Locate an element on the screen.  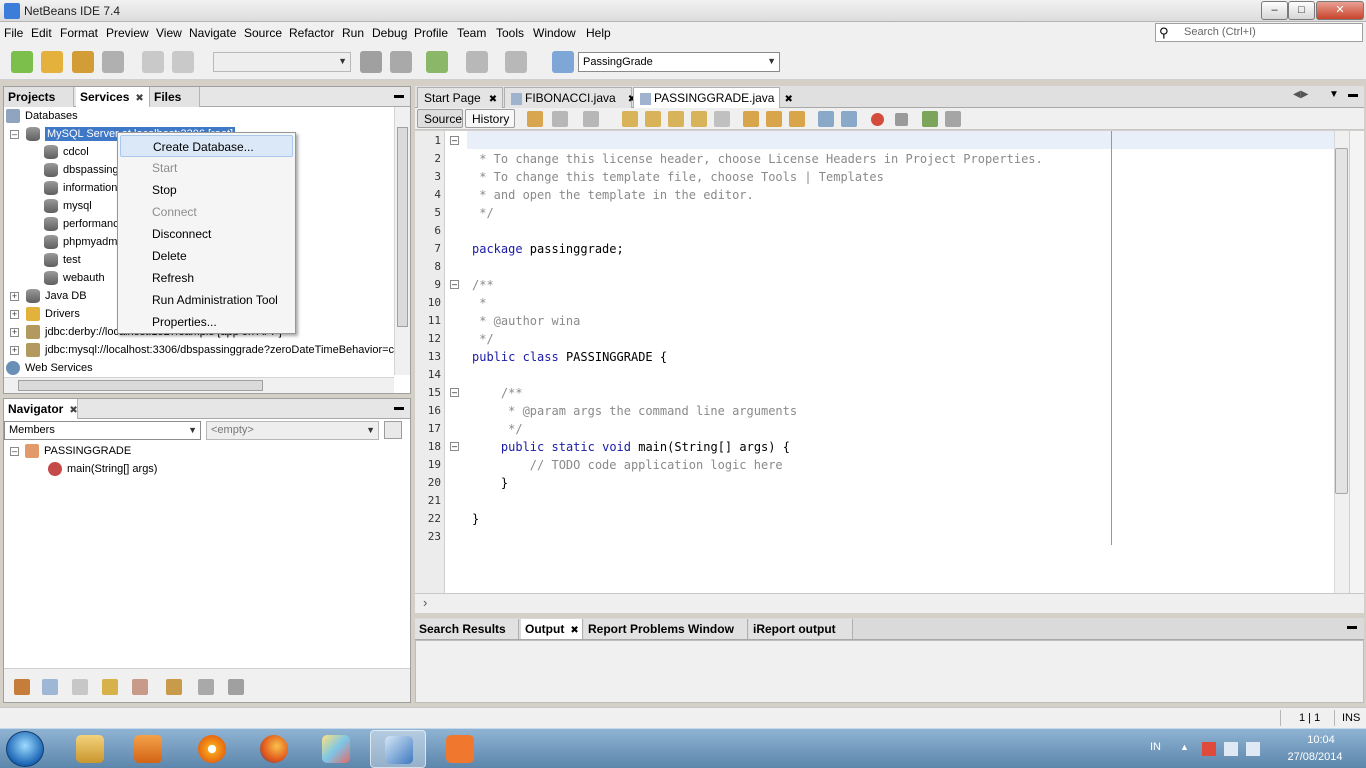
tree-web-services: Web Services is located at coordinates (49, 368).